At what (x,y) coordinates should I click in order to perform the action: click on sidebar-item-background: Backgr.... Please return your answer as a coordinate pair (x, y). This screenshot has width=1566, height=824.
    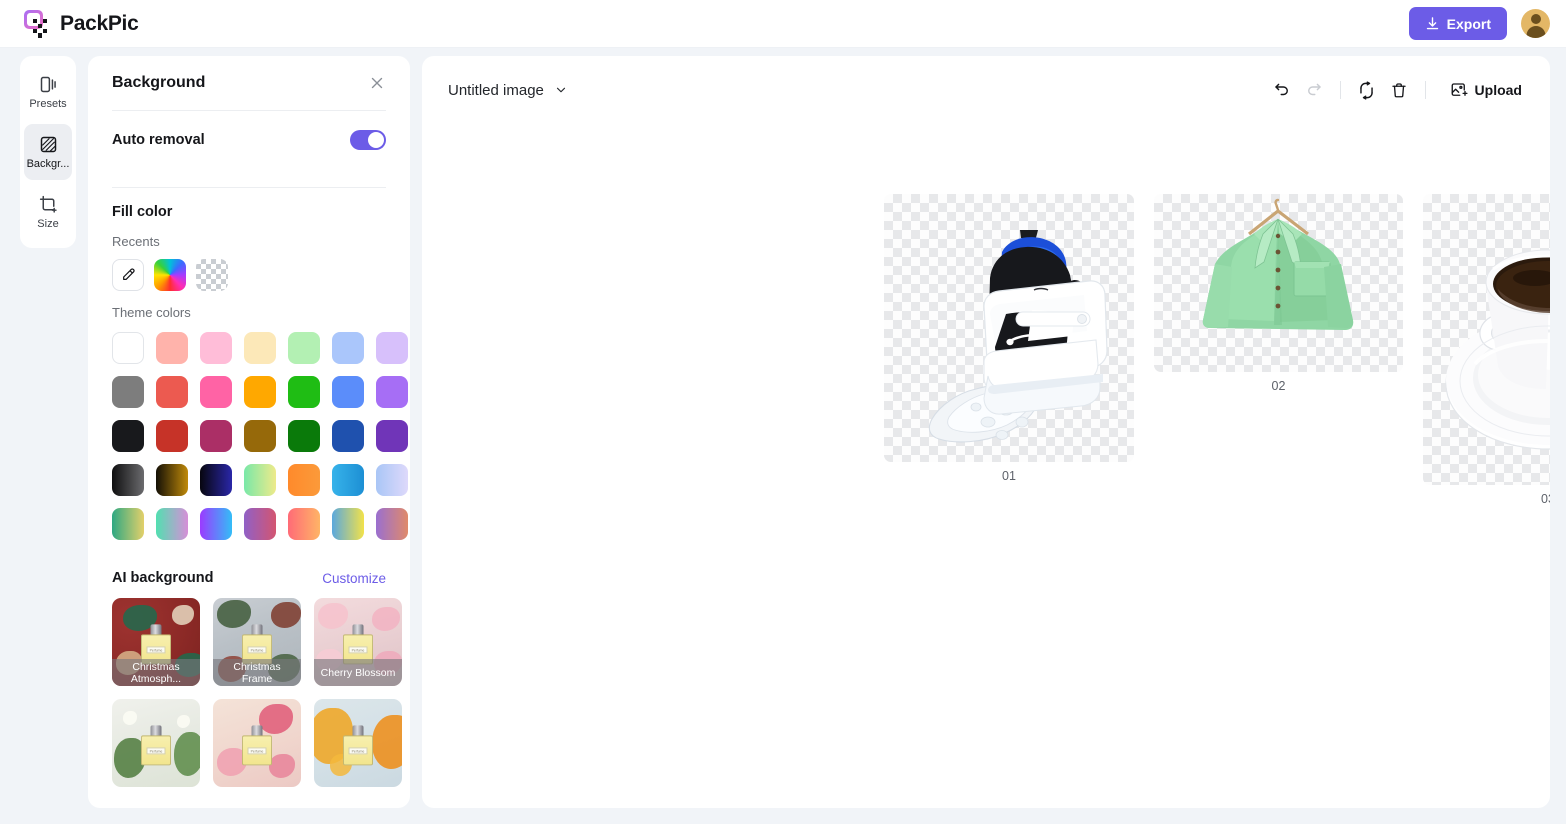
    Looking at the image, I should click on (48, 152).